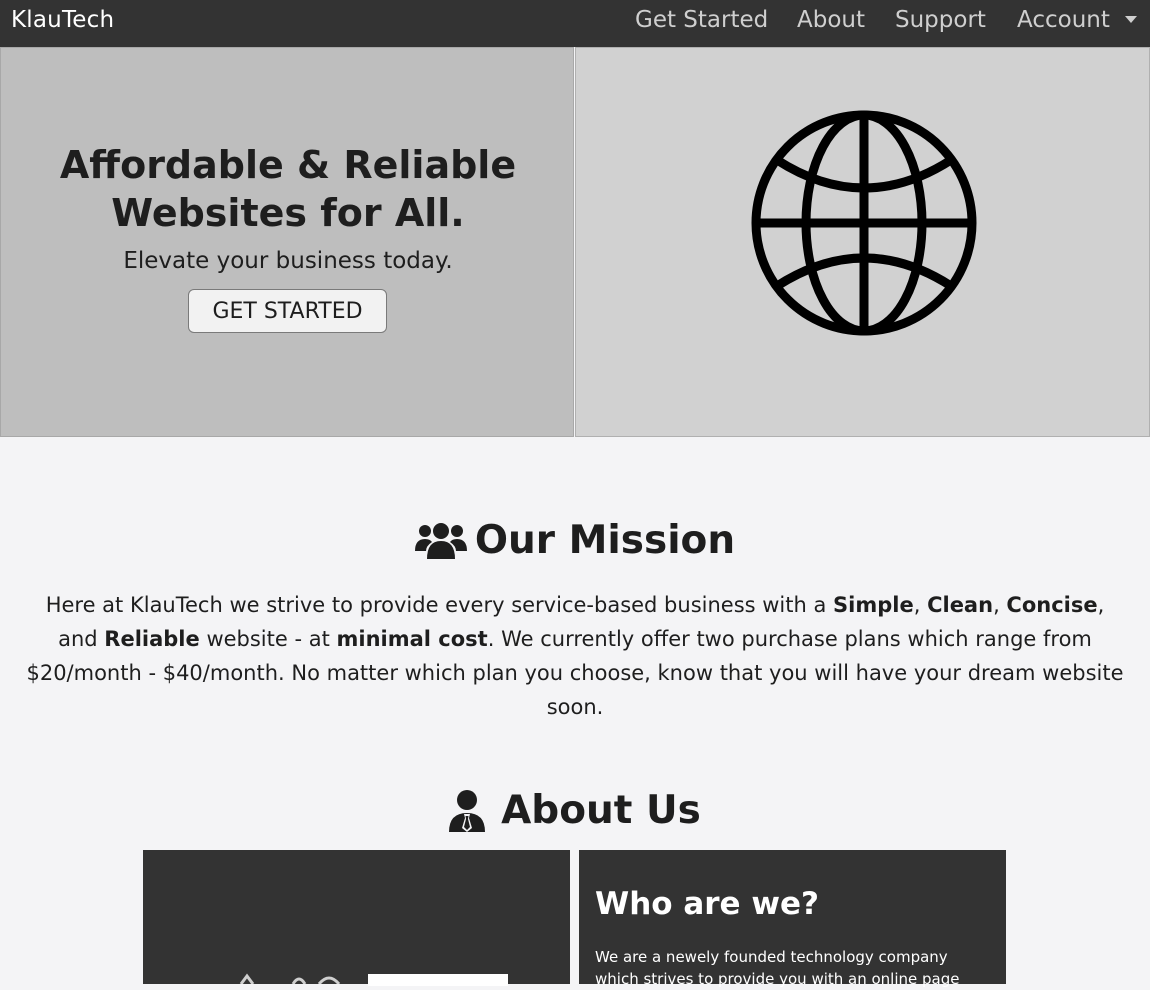  What do you see at coordinates (707, 904) in the screenshot?
I see `who-are-we-title: Who are we?` at bounding box center [707, 904].